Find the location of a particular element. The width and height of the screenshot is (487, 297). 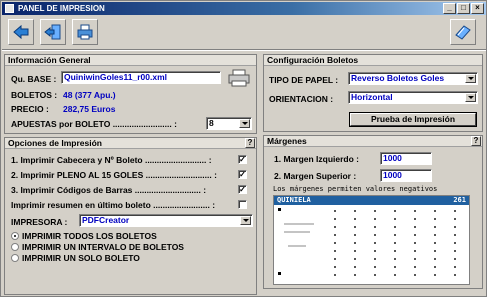

checkbox-codigos: ✓ is located at coordinates (242, 189).